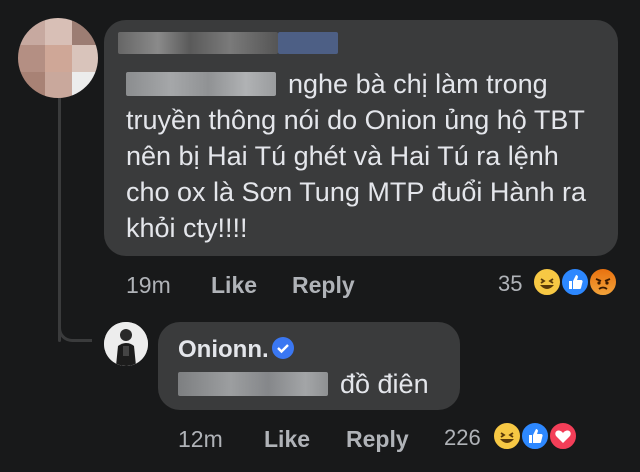 Image resolution: width=640 pixels, height=472 pixels. What do you see at coordinates (126, 344) in the screenshot?
I see `reply-author-avatar` at bounding box center [126, 344].